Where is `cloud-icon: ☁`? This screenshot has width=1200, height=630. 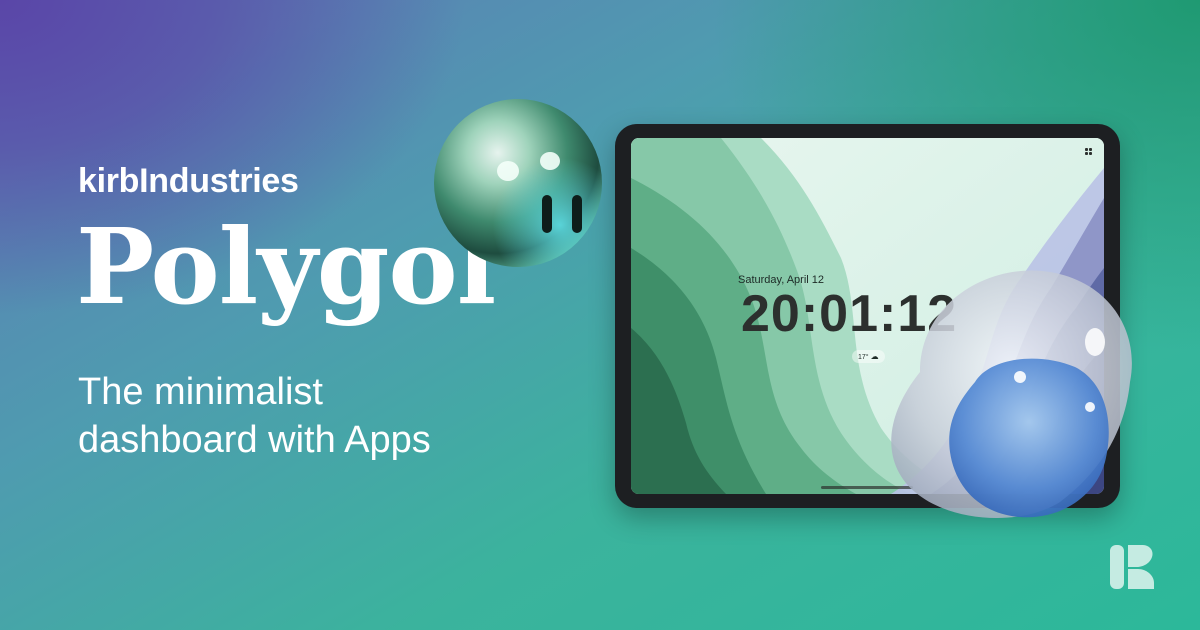
cloud-icon: ☁ is located at coordinates (874, 356).